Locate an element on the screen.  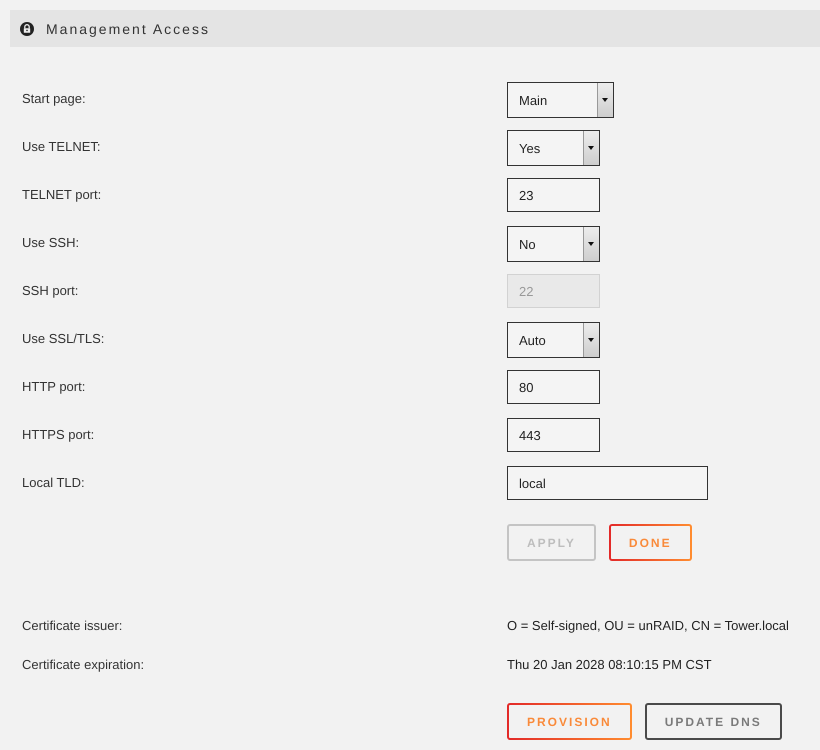
section-title: Management Access is located at coordinates (128, 28).